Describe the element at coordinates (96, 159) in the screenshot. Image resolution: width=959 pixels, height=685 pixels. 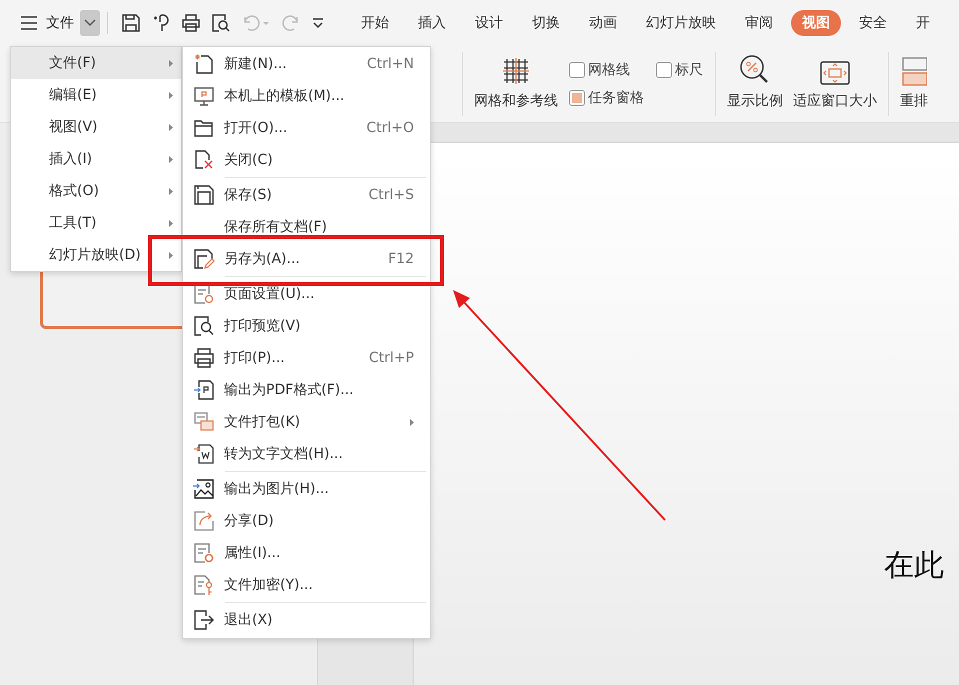
I see `menu-item: 插入(I)` at that location.